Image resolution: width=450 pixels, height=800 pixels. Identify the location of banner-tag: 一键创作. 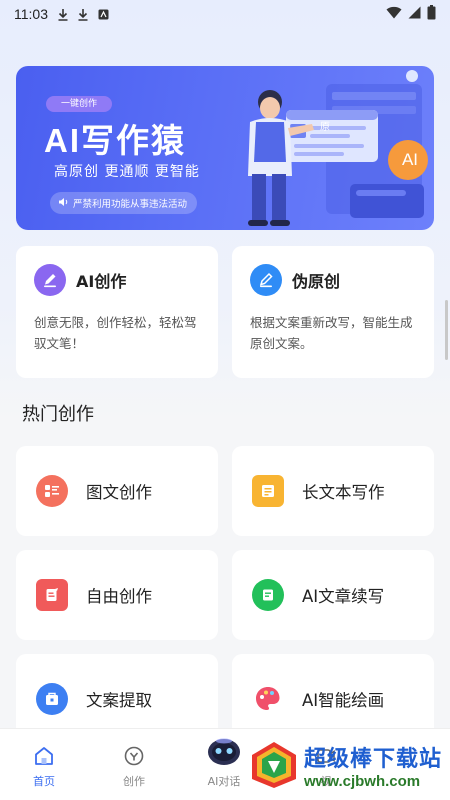
(79, 104).